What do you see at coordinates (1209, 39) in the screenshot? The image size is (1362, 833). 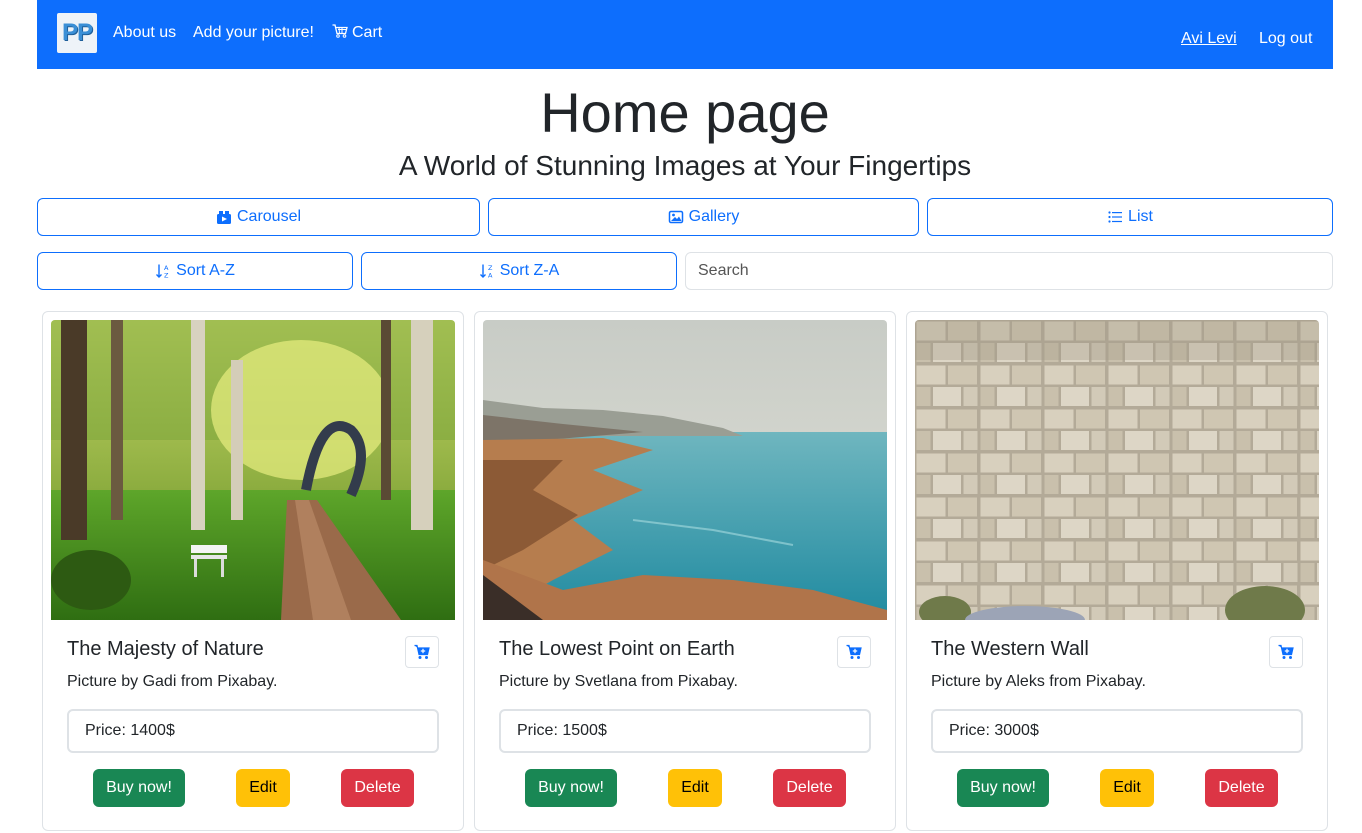 I see `nav-user-link: Avi Levi` at bounding box center [1209, 39].